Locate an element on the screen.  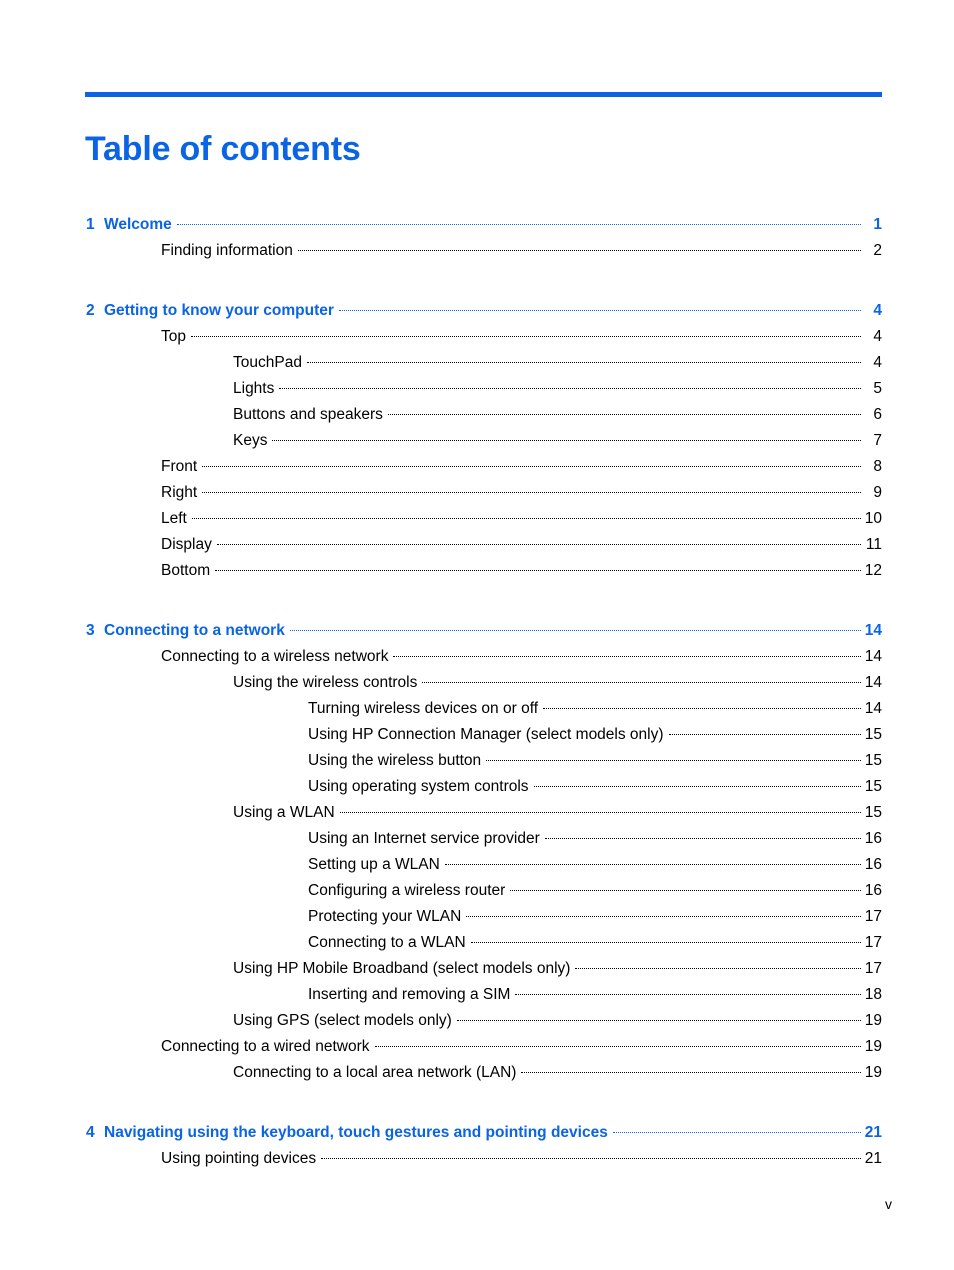
toc-entry-label: Using an Internet service provider is located at coordinates (424, 838).